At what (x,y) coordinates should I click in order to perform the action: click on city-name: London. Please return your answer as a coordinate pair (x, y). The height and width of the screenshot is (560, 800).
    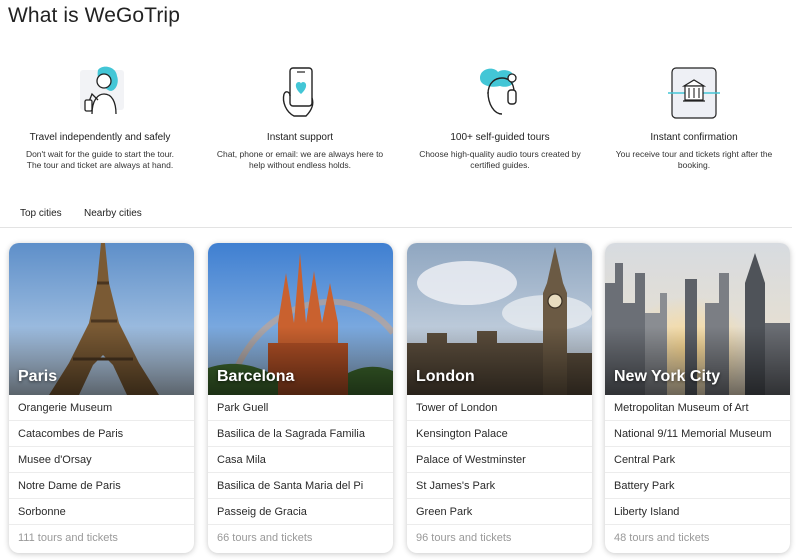
    Looking at the image, I should click on (445, 376).